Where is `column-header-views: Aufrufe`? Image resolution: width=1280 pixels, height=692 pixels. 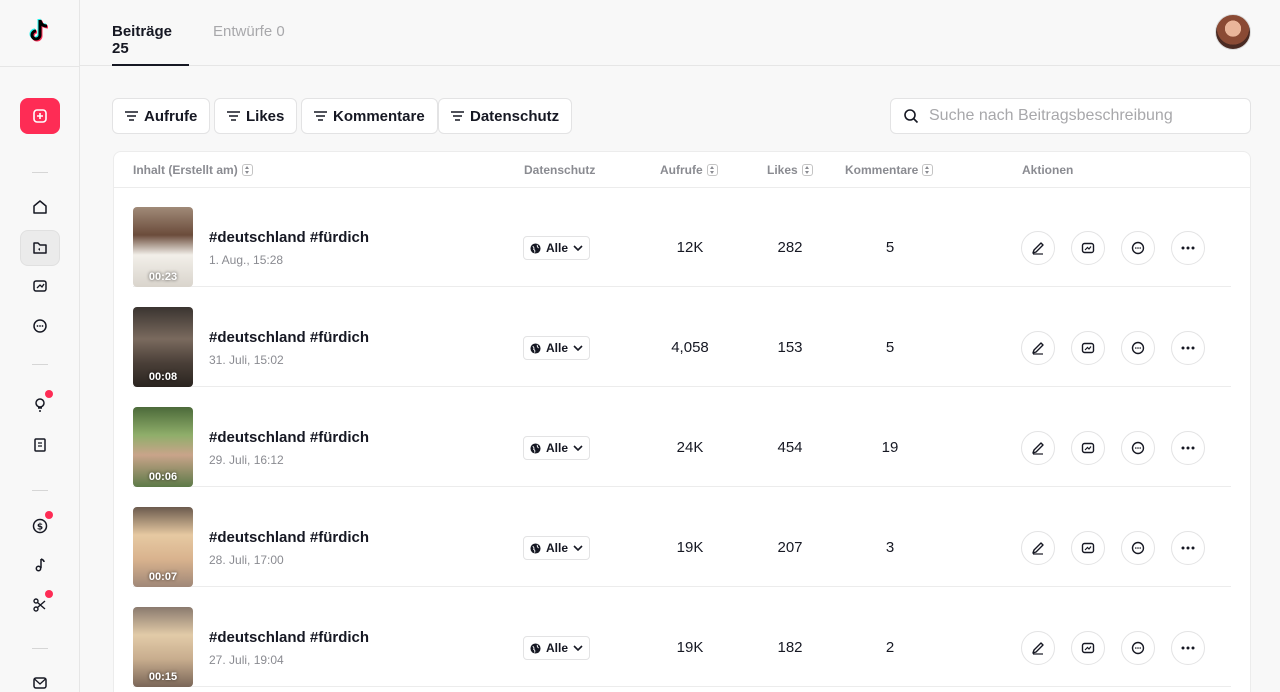
column-header-views: Aufrufe is located at coordinates (689, 170).